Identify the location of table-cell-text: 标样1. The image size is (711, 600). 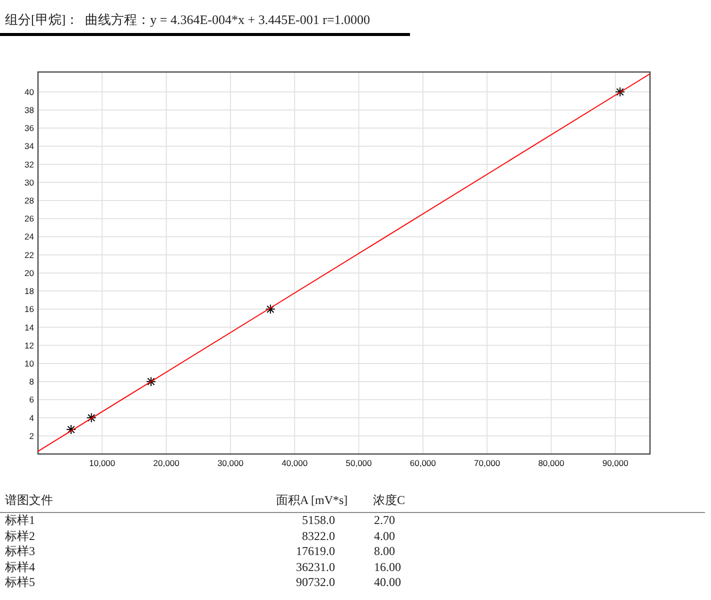
(20, 520).